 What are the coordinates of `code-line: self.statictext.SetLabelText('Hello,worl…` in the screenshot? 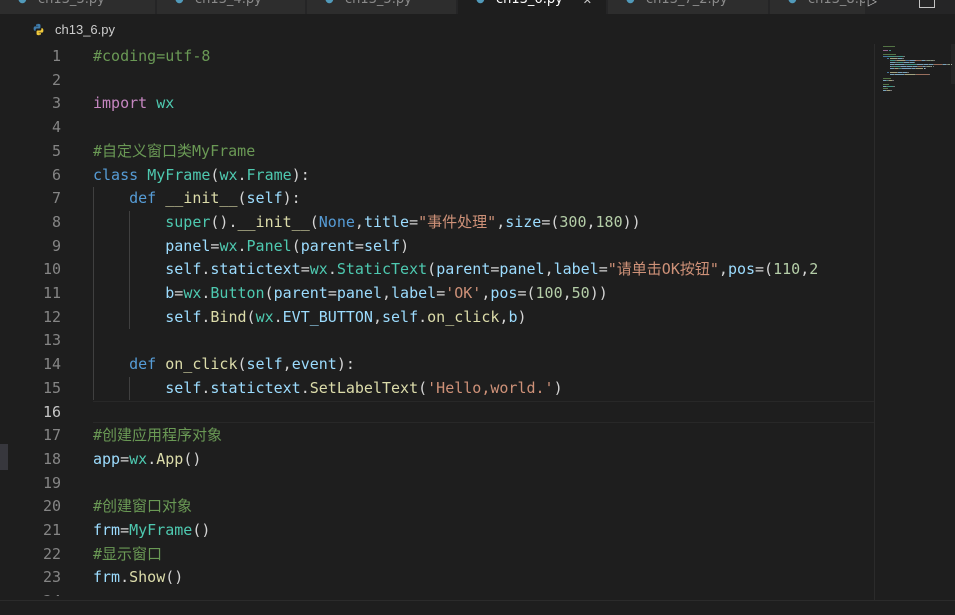 It's located at (483, 388).